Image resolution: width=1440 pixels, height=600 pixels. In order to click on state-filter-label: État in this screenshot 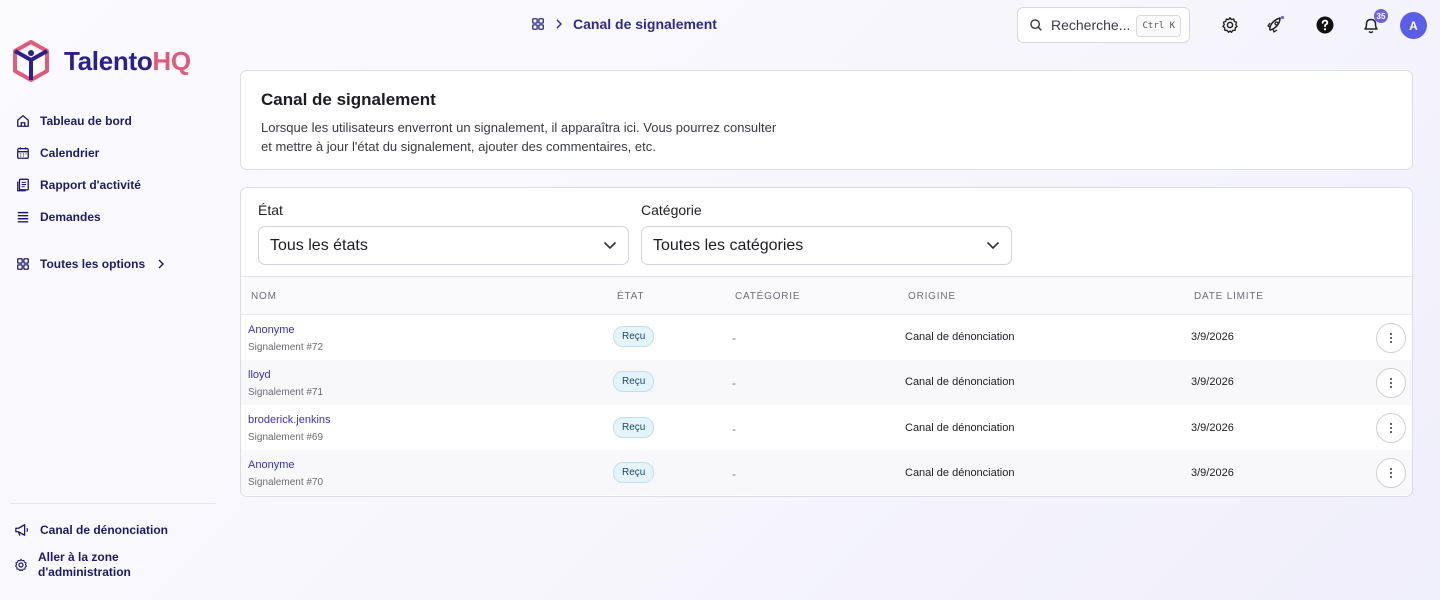, I will do `click(270, 210)`.